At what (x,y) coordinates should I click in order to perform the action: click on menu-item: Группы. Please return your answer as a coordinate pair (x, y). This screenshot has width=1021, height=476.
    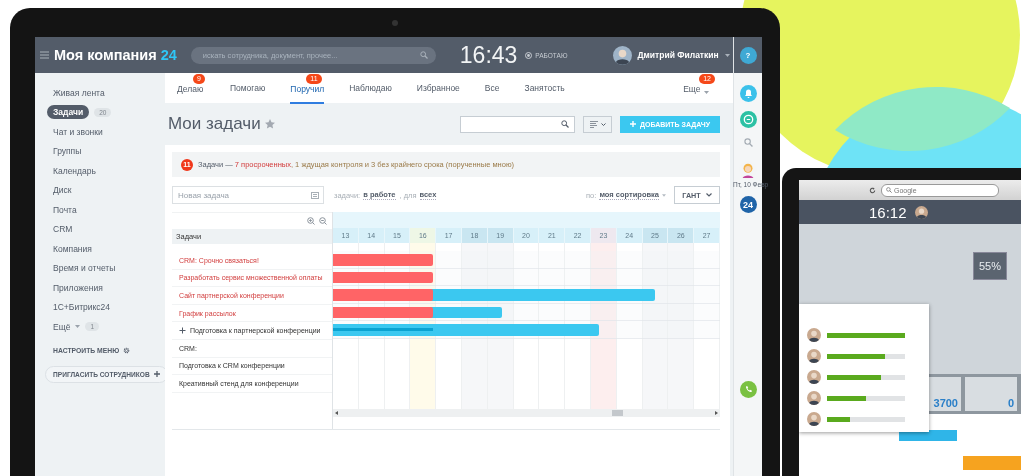
    Looking at the image, I should click on (67, 151).